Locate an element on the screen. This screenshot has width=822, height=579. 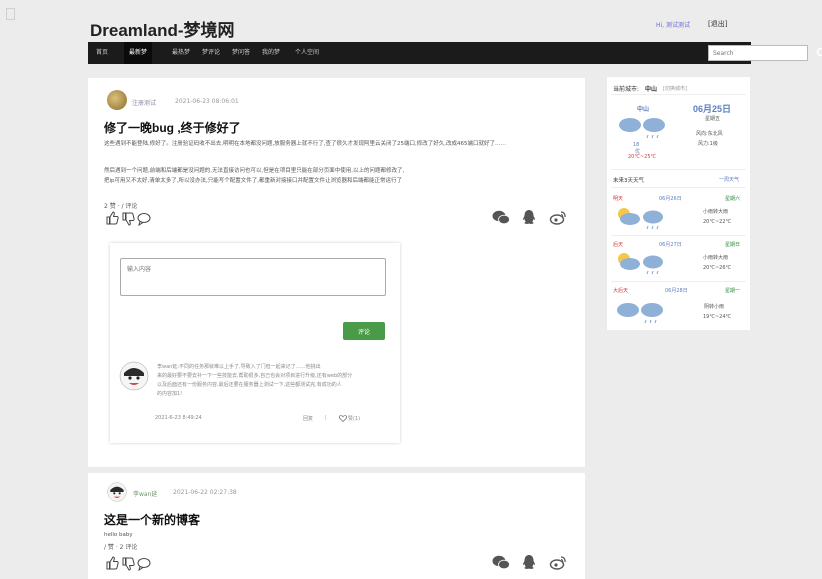
nav-home: 首页 is located at coordinates (102, 53).